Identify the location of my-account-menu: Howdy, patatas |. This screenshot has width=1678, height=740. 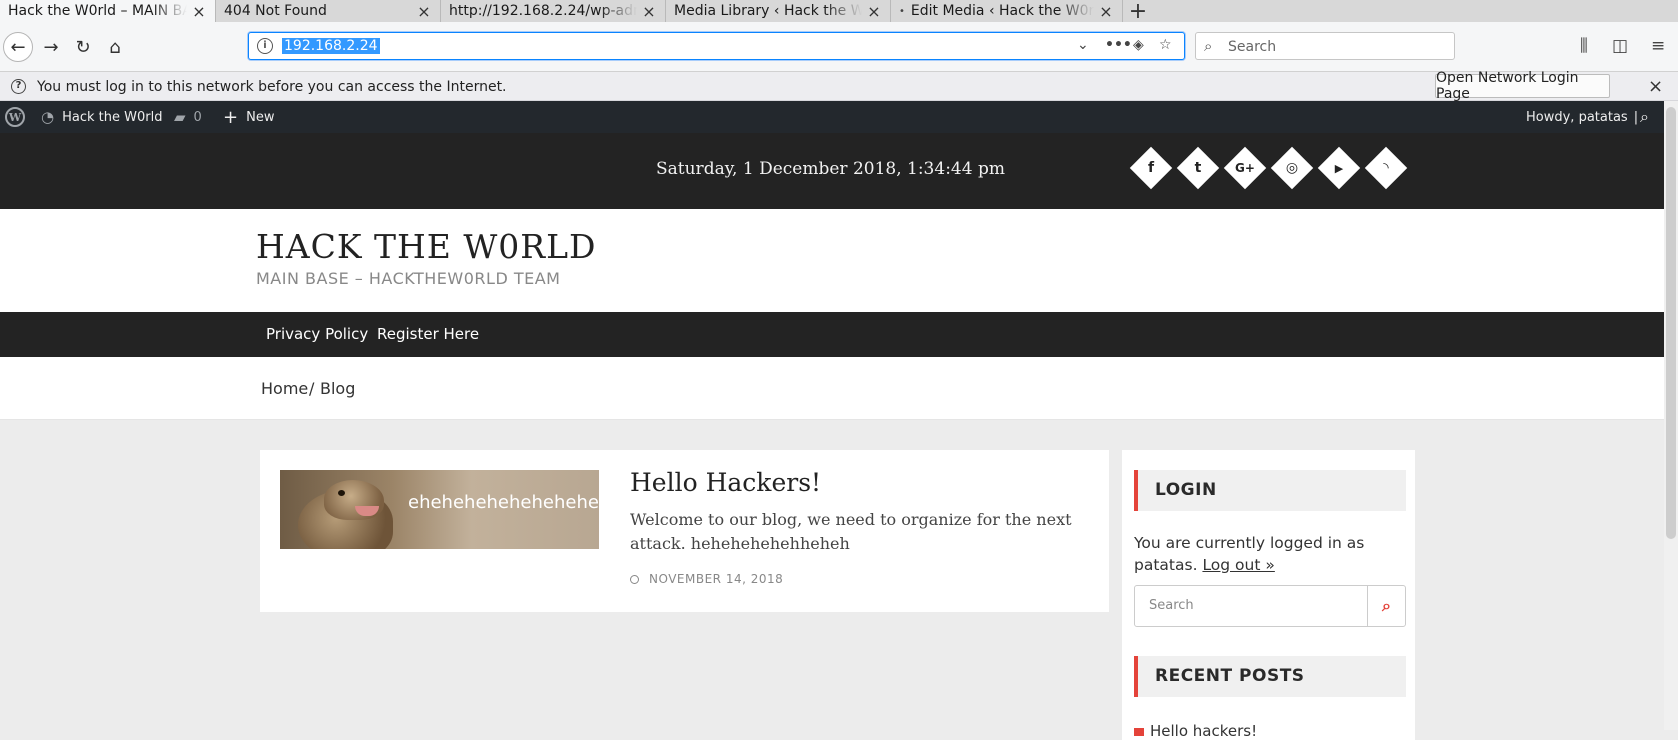
(1582, 117).